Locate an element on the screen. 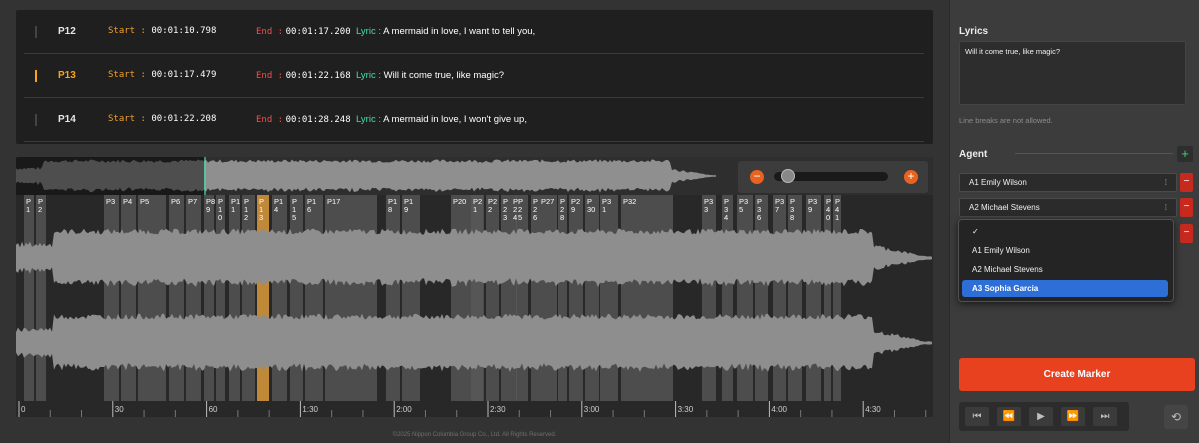 This screenshot has height=443, width=1199. marker-label: P1 1 is located at coordinates (236, 205).